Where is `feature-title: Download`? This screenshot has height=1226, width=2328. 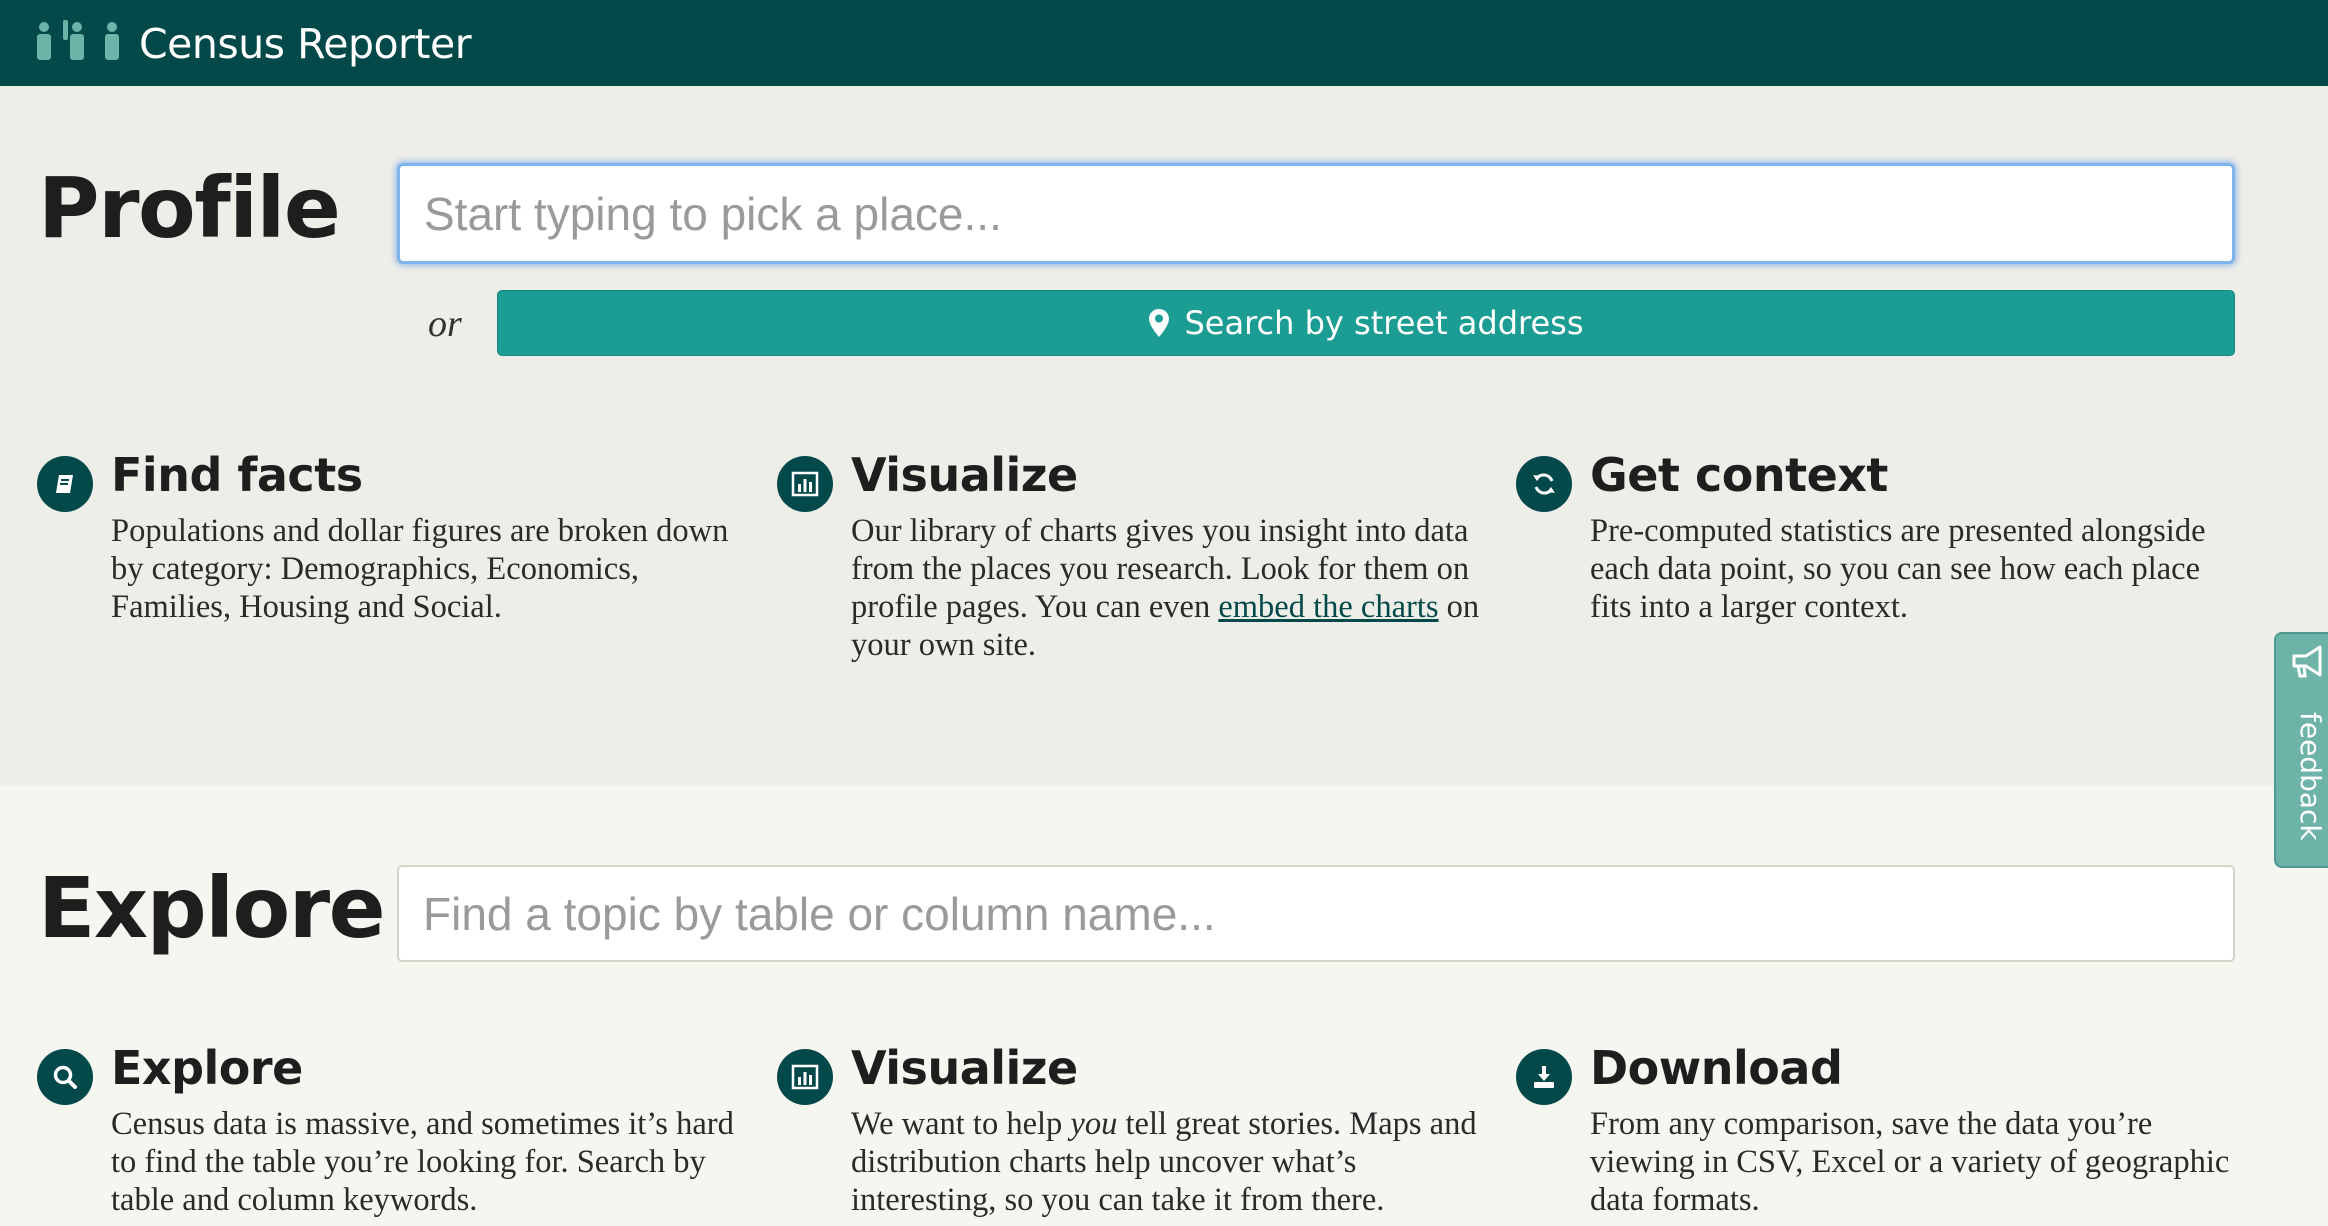 feature-title: Download is located at coordinates (1716, 1068).